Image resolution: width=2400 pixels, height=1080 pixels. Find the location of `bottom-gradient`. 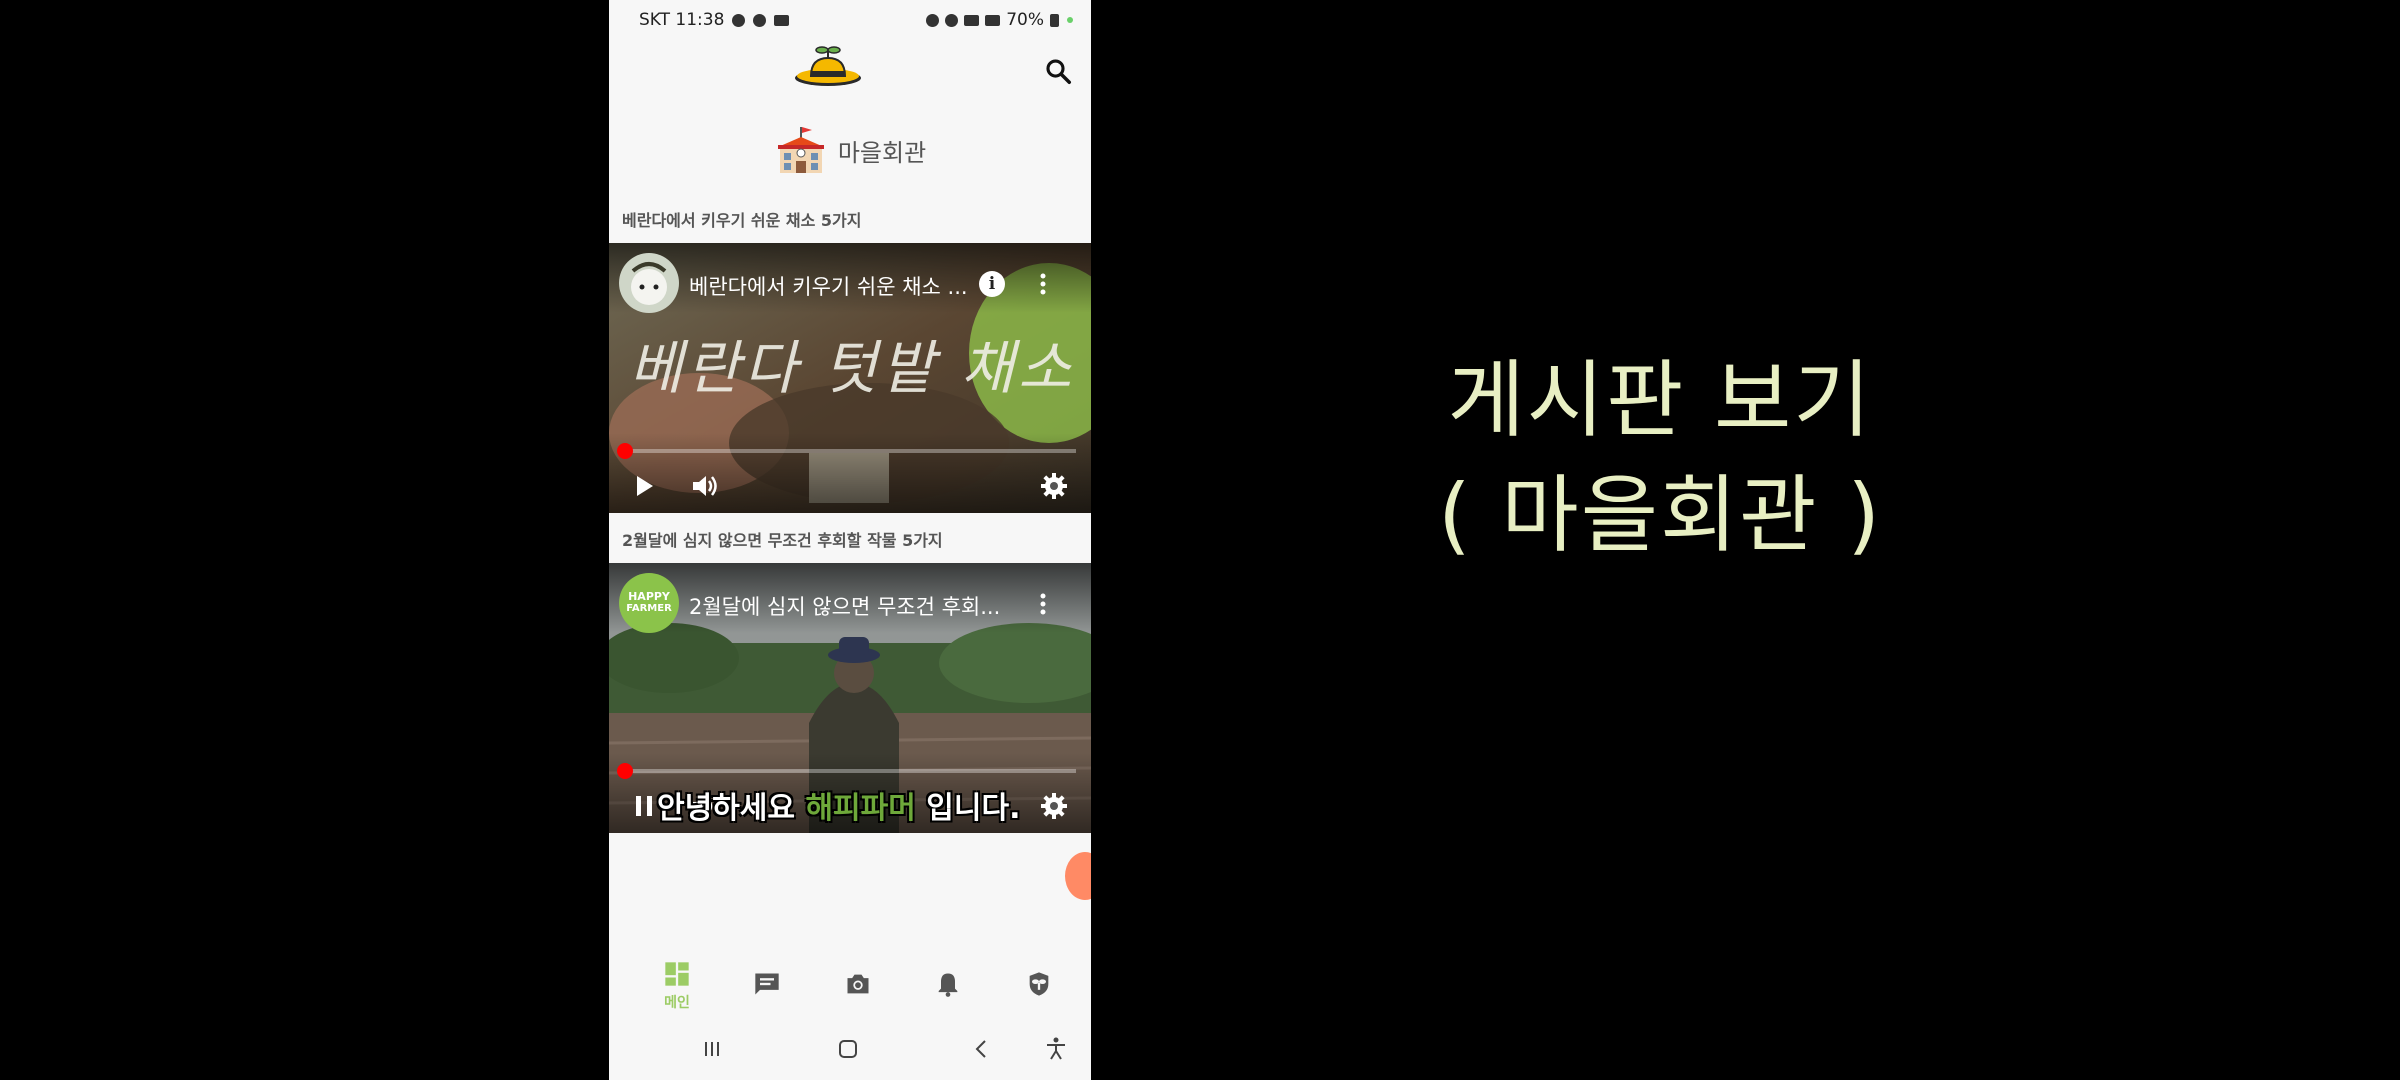

bottom-gradient is located at coordinates (850, 473).